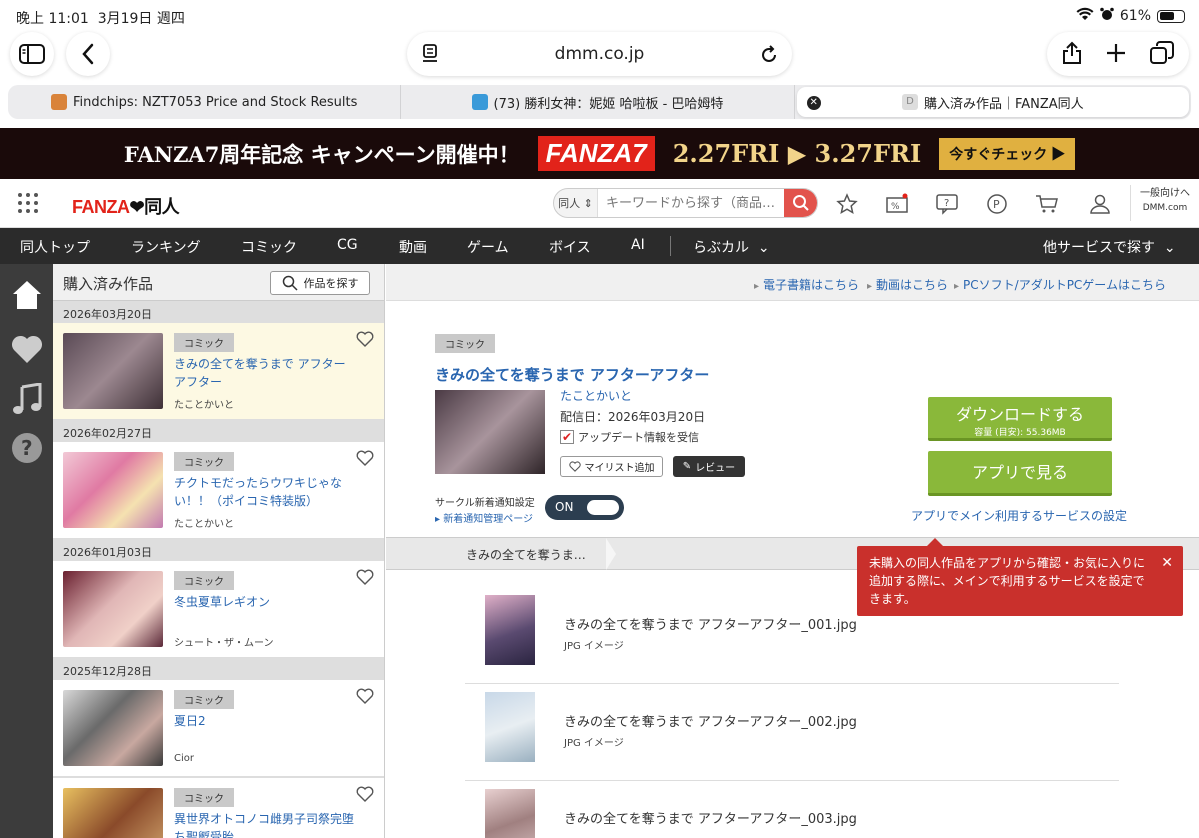 This screenshot has height=838, width=1199. What do you see at coordinates (204, 699) in the screenshot?
I see `category-badge: コミック` at bounding box center [204, 699].